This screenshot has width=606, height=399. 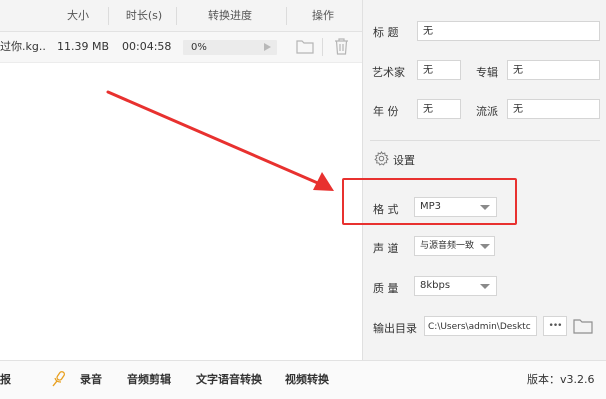 What do you see at coordinates (220, 140) in the screenshot?
I see `annotation-arrow` at bounding box center [220, 140].